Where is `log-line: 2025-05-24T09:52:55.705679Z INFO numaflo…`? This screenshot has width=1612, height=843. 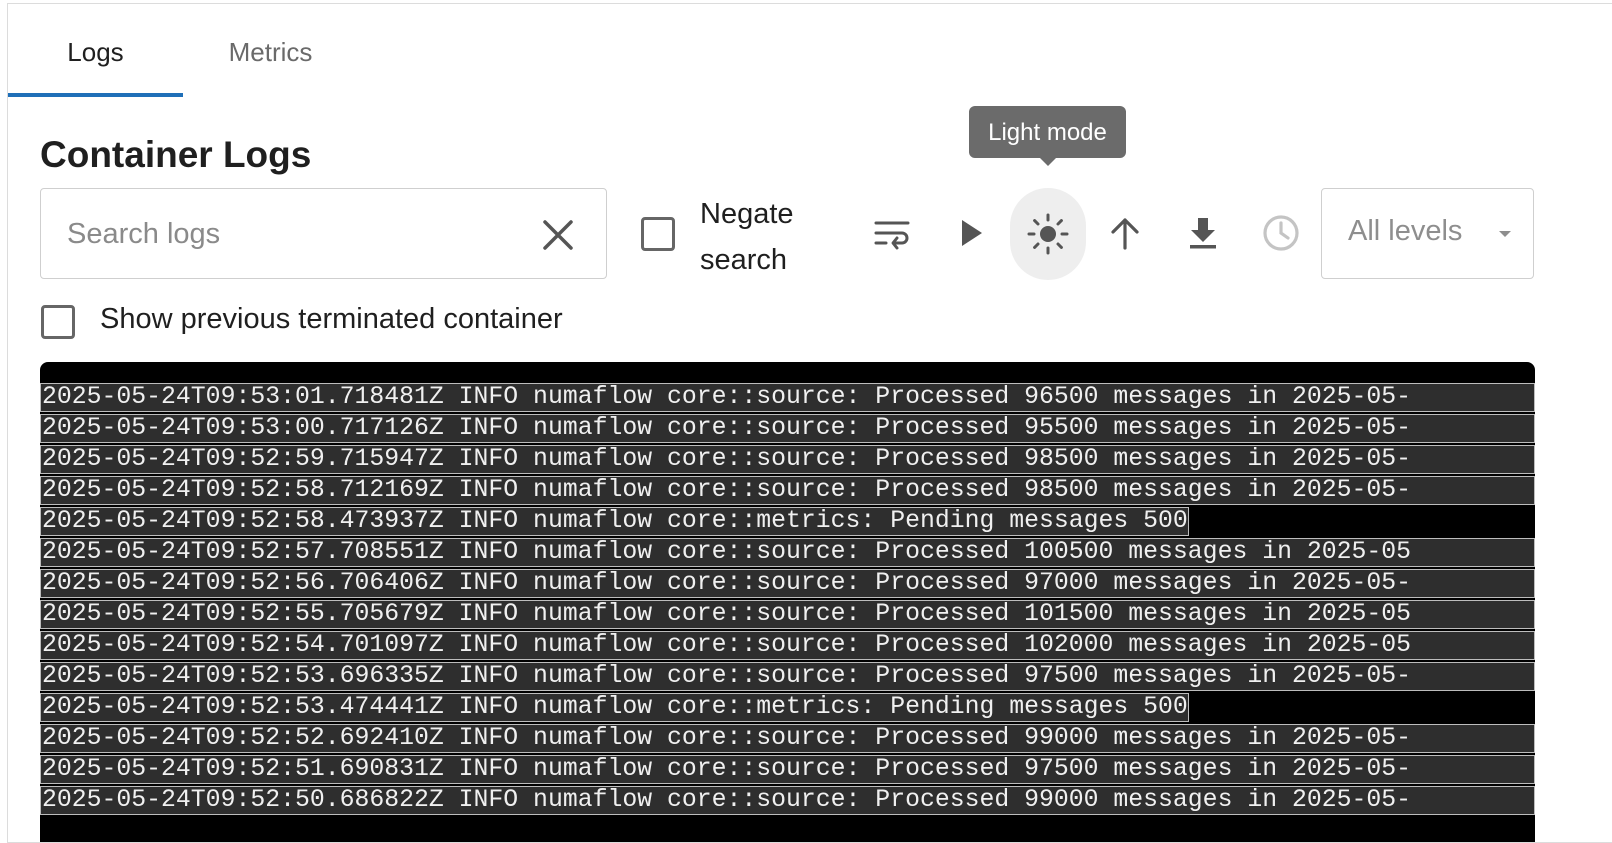 log-line: 2025-05-24T09:52:55.705679Z INFO numaflo… is located at coordinates (787, 614).